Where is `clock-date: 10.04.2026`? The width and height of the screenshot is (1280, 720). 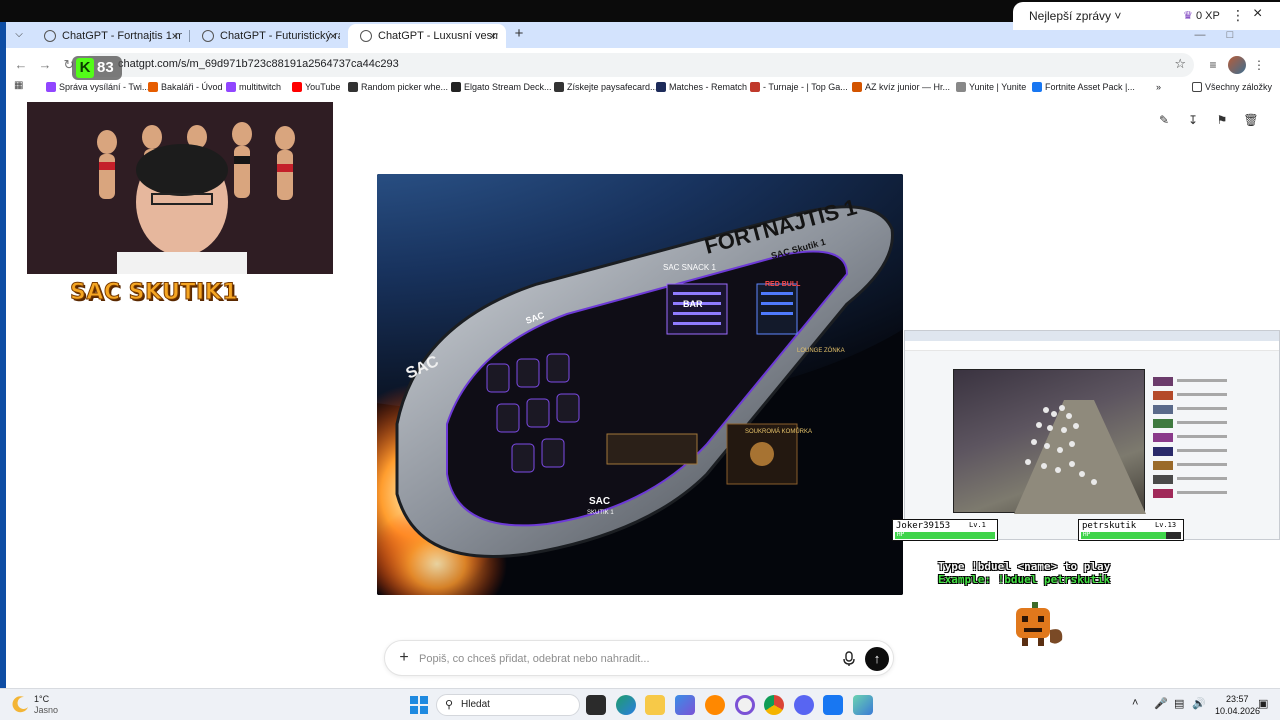 clock-date: 10.04.2026 is located at coordinates (1237, 711).